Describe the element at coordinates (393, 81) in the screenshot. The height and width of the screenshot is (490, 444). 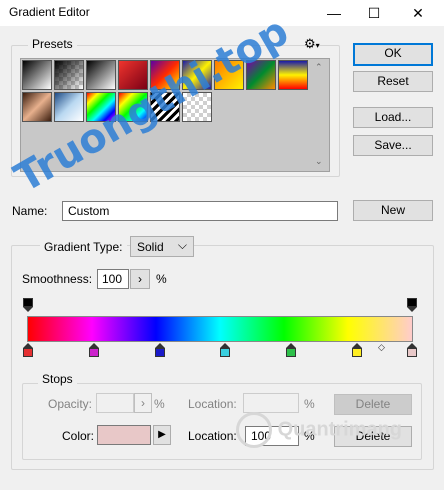
I see `reset-button: Reset` at that location.